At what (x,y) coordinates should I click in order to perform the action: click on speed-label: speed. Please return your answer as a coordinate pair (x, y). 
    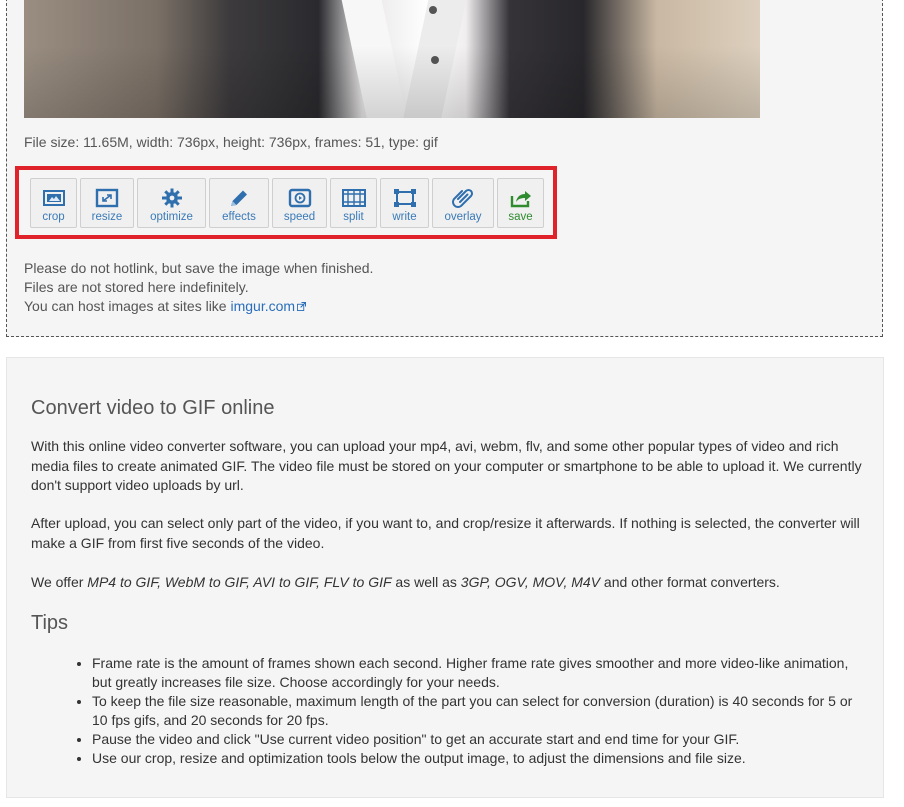
    Looking at the image, I should click on (299, 217).